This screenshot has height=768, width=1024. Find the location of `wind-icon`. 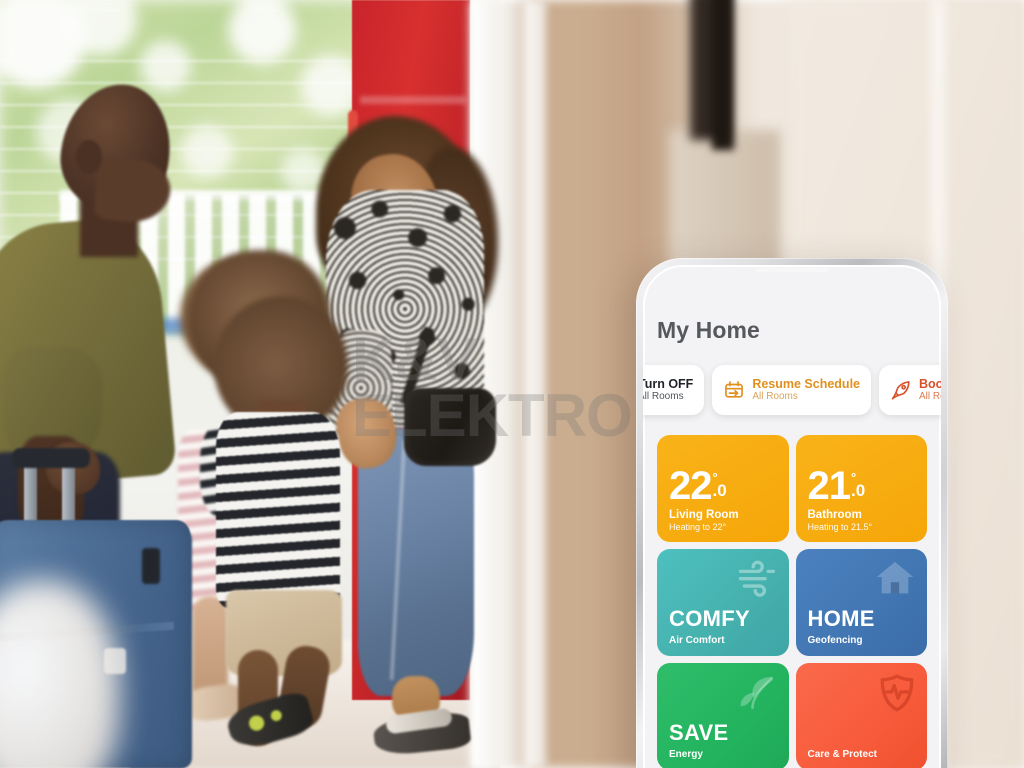

wind-icon is located at coordinates (757, 580).